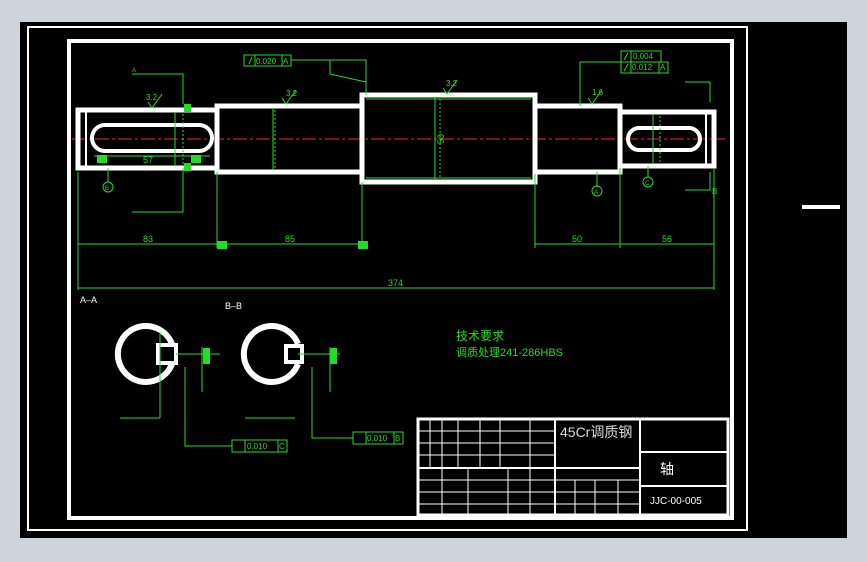 Image resolution: width=867 pixels, height=562 pixels. What do you see at coordinates (107, 189) in the screenshot?
I see `datum-marker-b: B` at bounding box center [107, 189].